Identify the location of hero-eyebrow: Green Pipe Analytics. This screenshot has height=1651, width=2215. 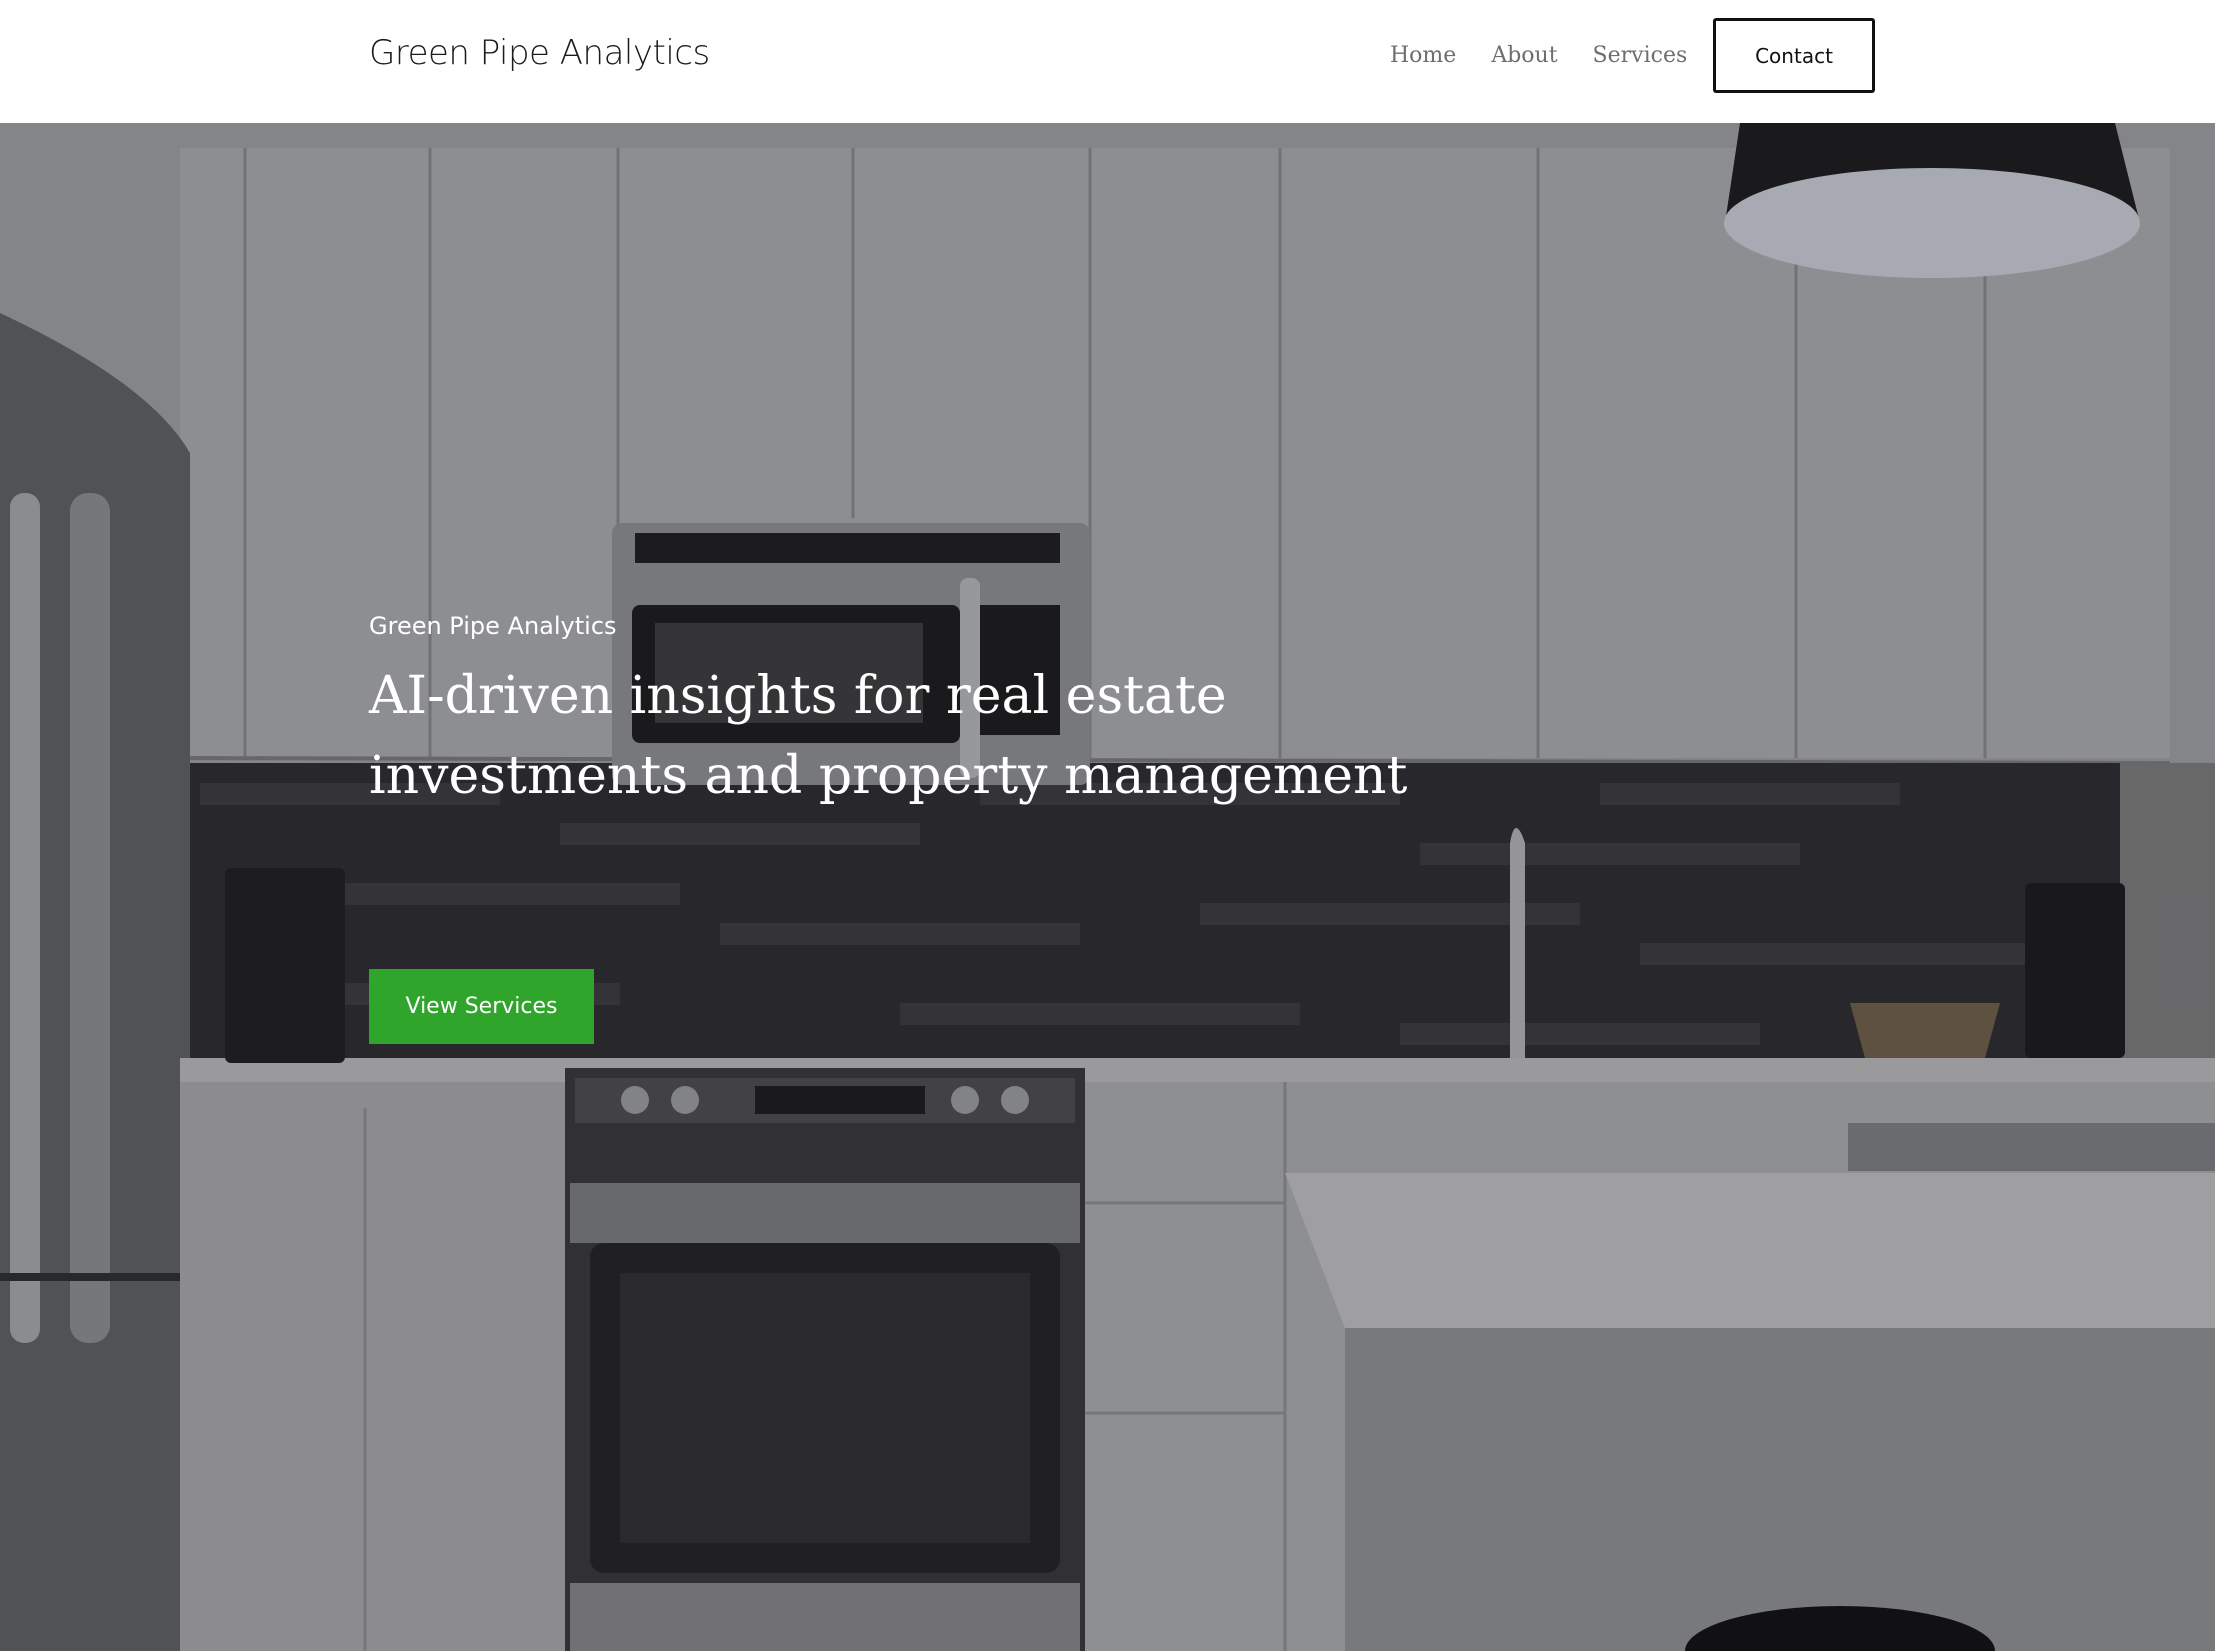
(493, 626).